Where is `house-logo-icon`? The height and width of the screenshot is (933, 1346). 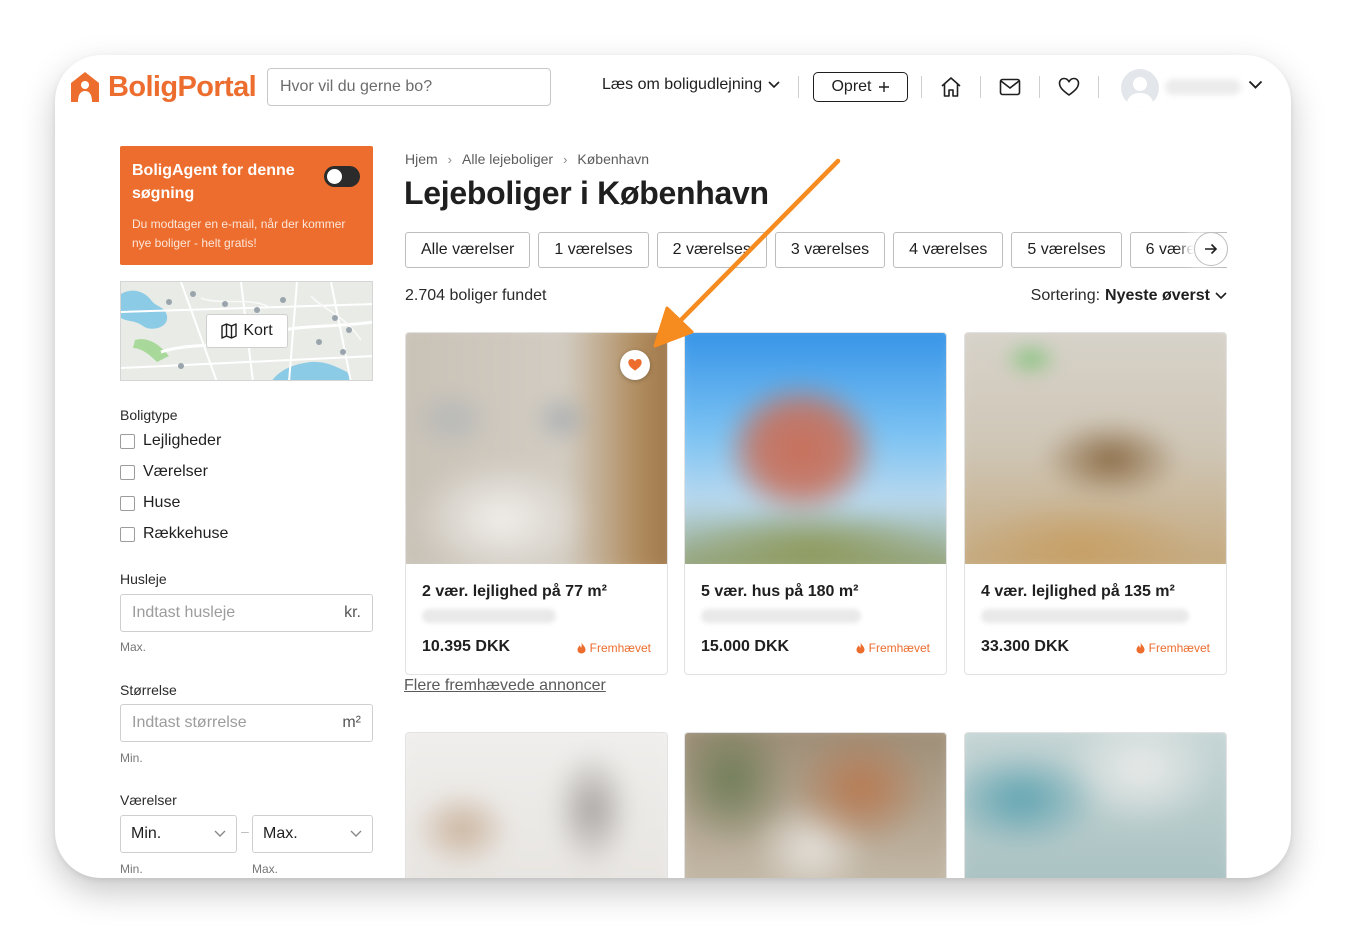
house-logo-icon is located at coordinates (85, 87).